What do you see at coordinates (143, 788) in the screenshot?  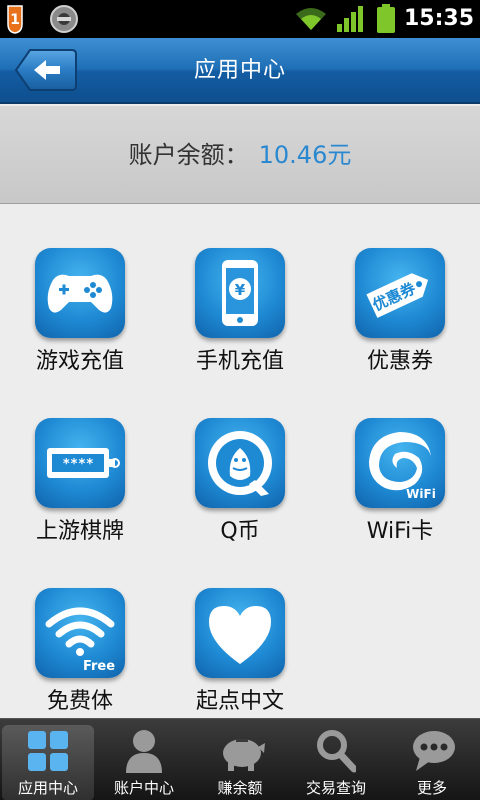 I see `tab-label: 账户中心` at bounding box center [143, 788].